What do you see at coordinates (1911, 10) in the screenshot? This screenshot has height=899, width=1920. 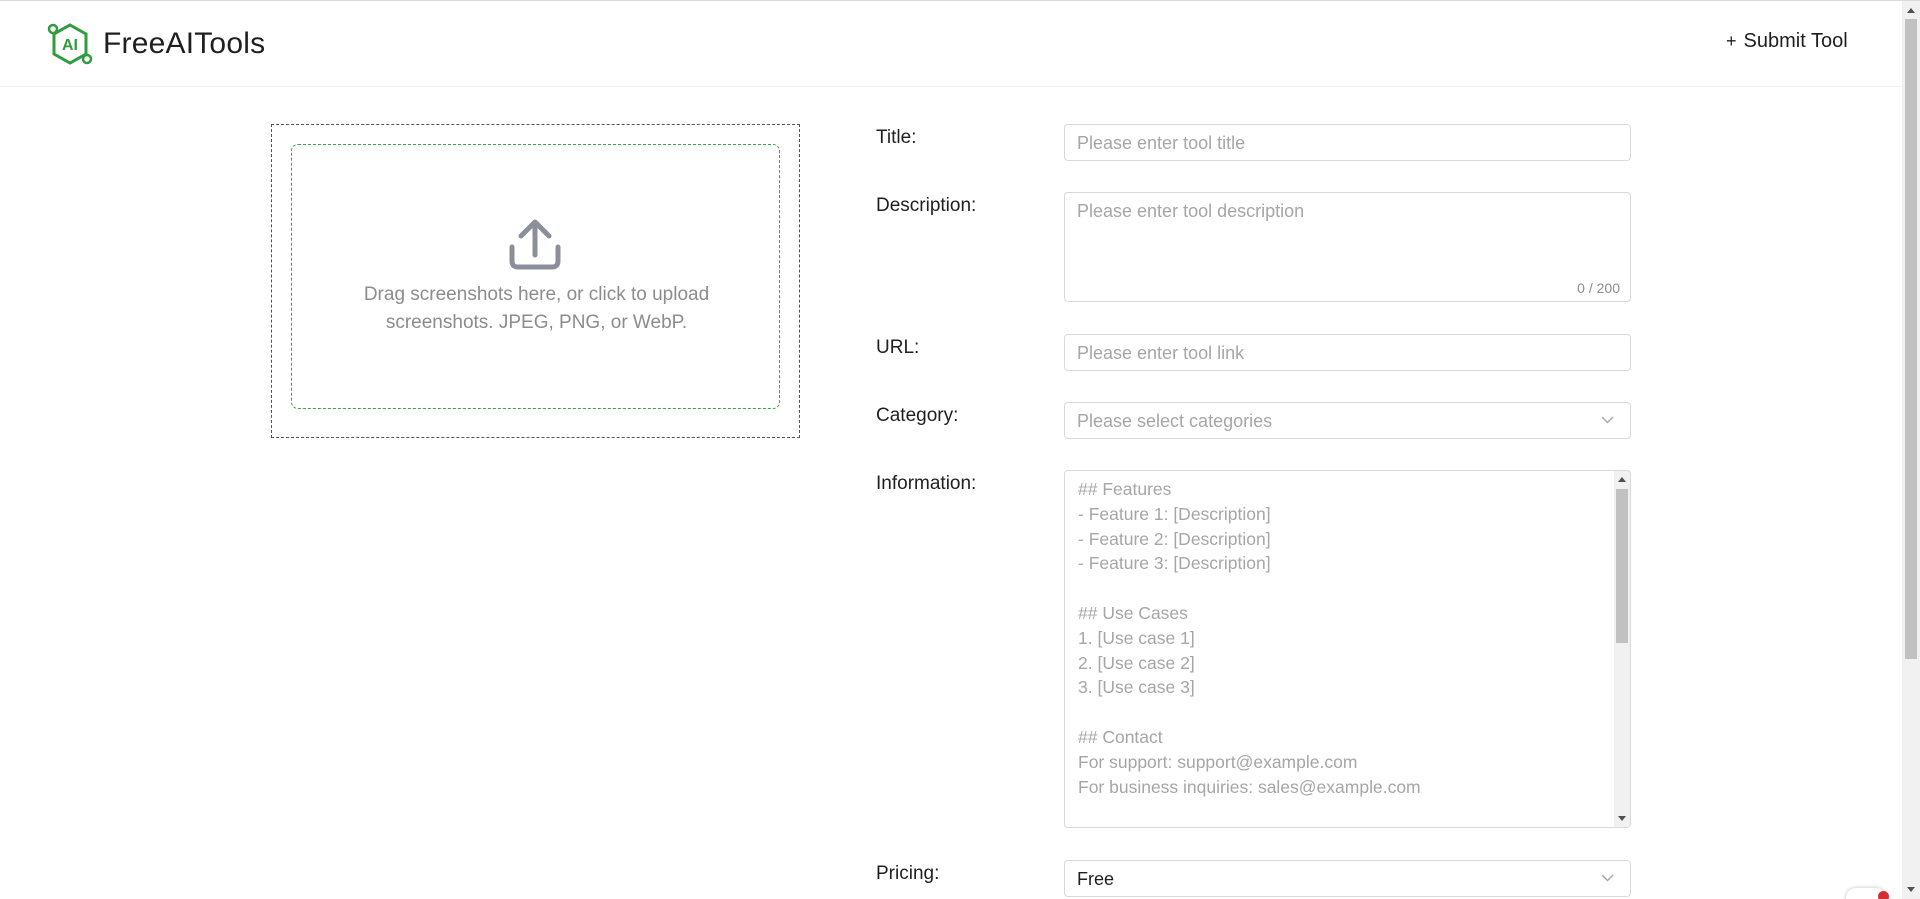 I see `page-scroll-up-arrow-icon` at bounding box center [1911, 10].